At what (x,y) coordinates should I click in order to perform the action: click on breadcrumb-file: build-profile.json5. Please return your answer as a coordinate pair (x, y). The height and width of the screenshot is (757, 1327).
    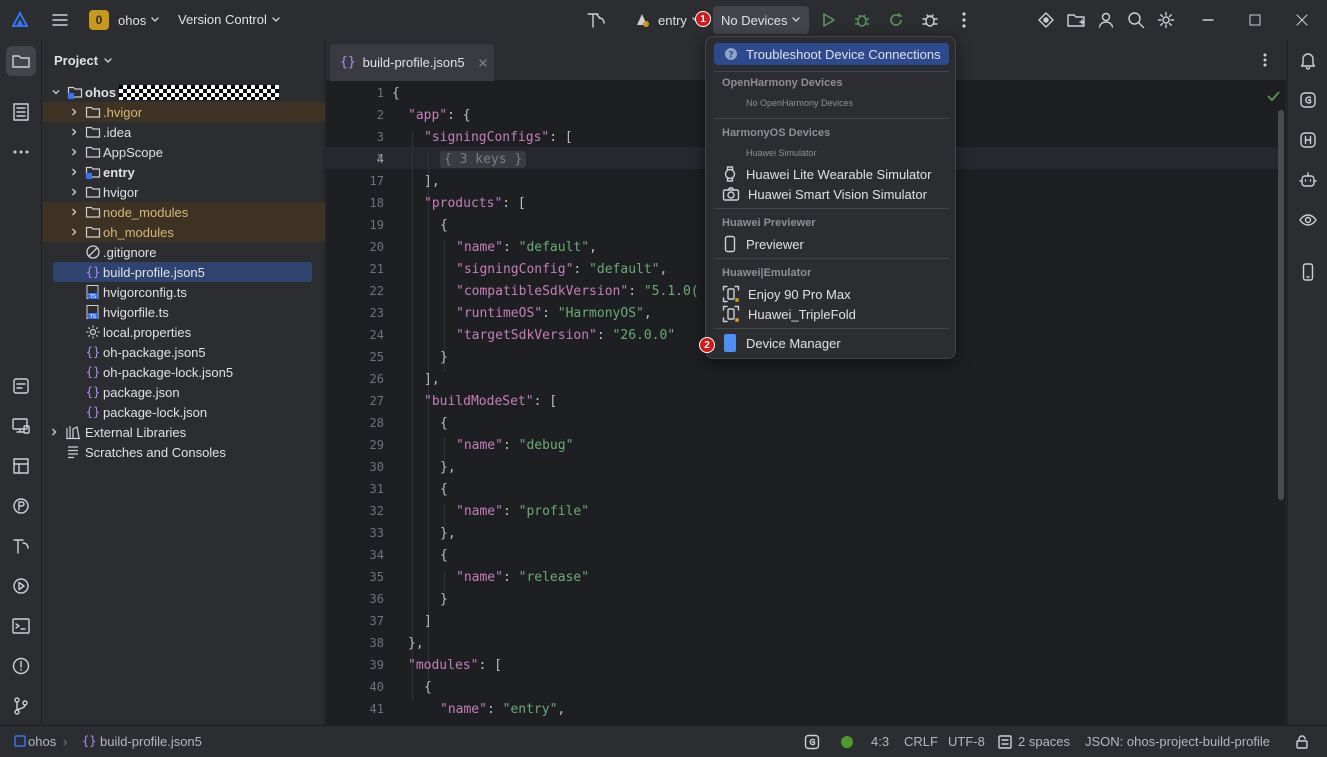
    Looking at the image, I should click on (151, 741).